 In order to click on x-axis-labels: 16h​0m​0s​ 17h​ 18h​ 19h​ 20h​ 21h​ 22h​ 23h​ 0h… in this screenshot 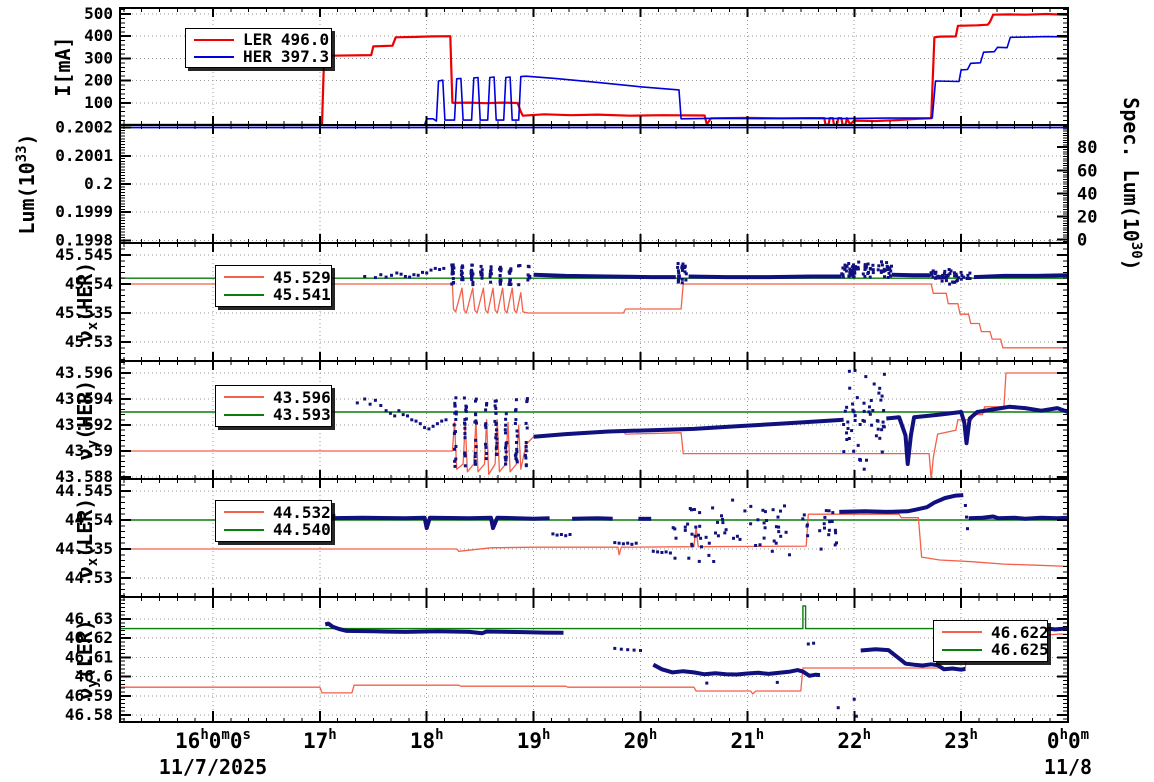, I will do `click(625, 753)`.